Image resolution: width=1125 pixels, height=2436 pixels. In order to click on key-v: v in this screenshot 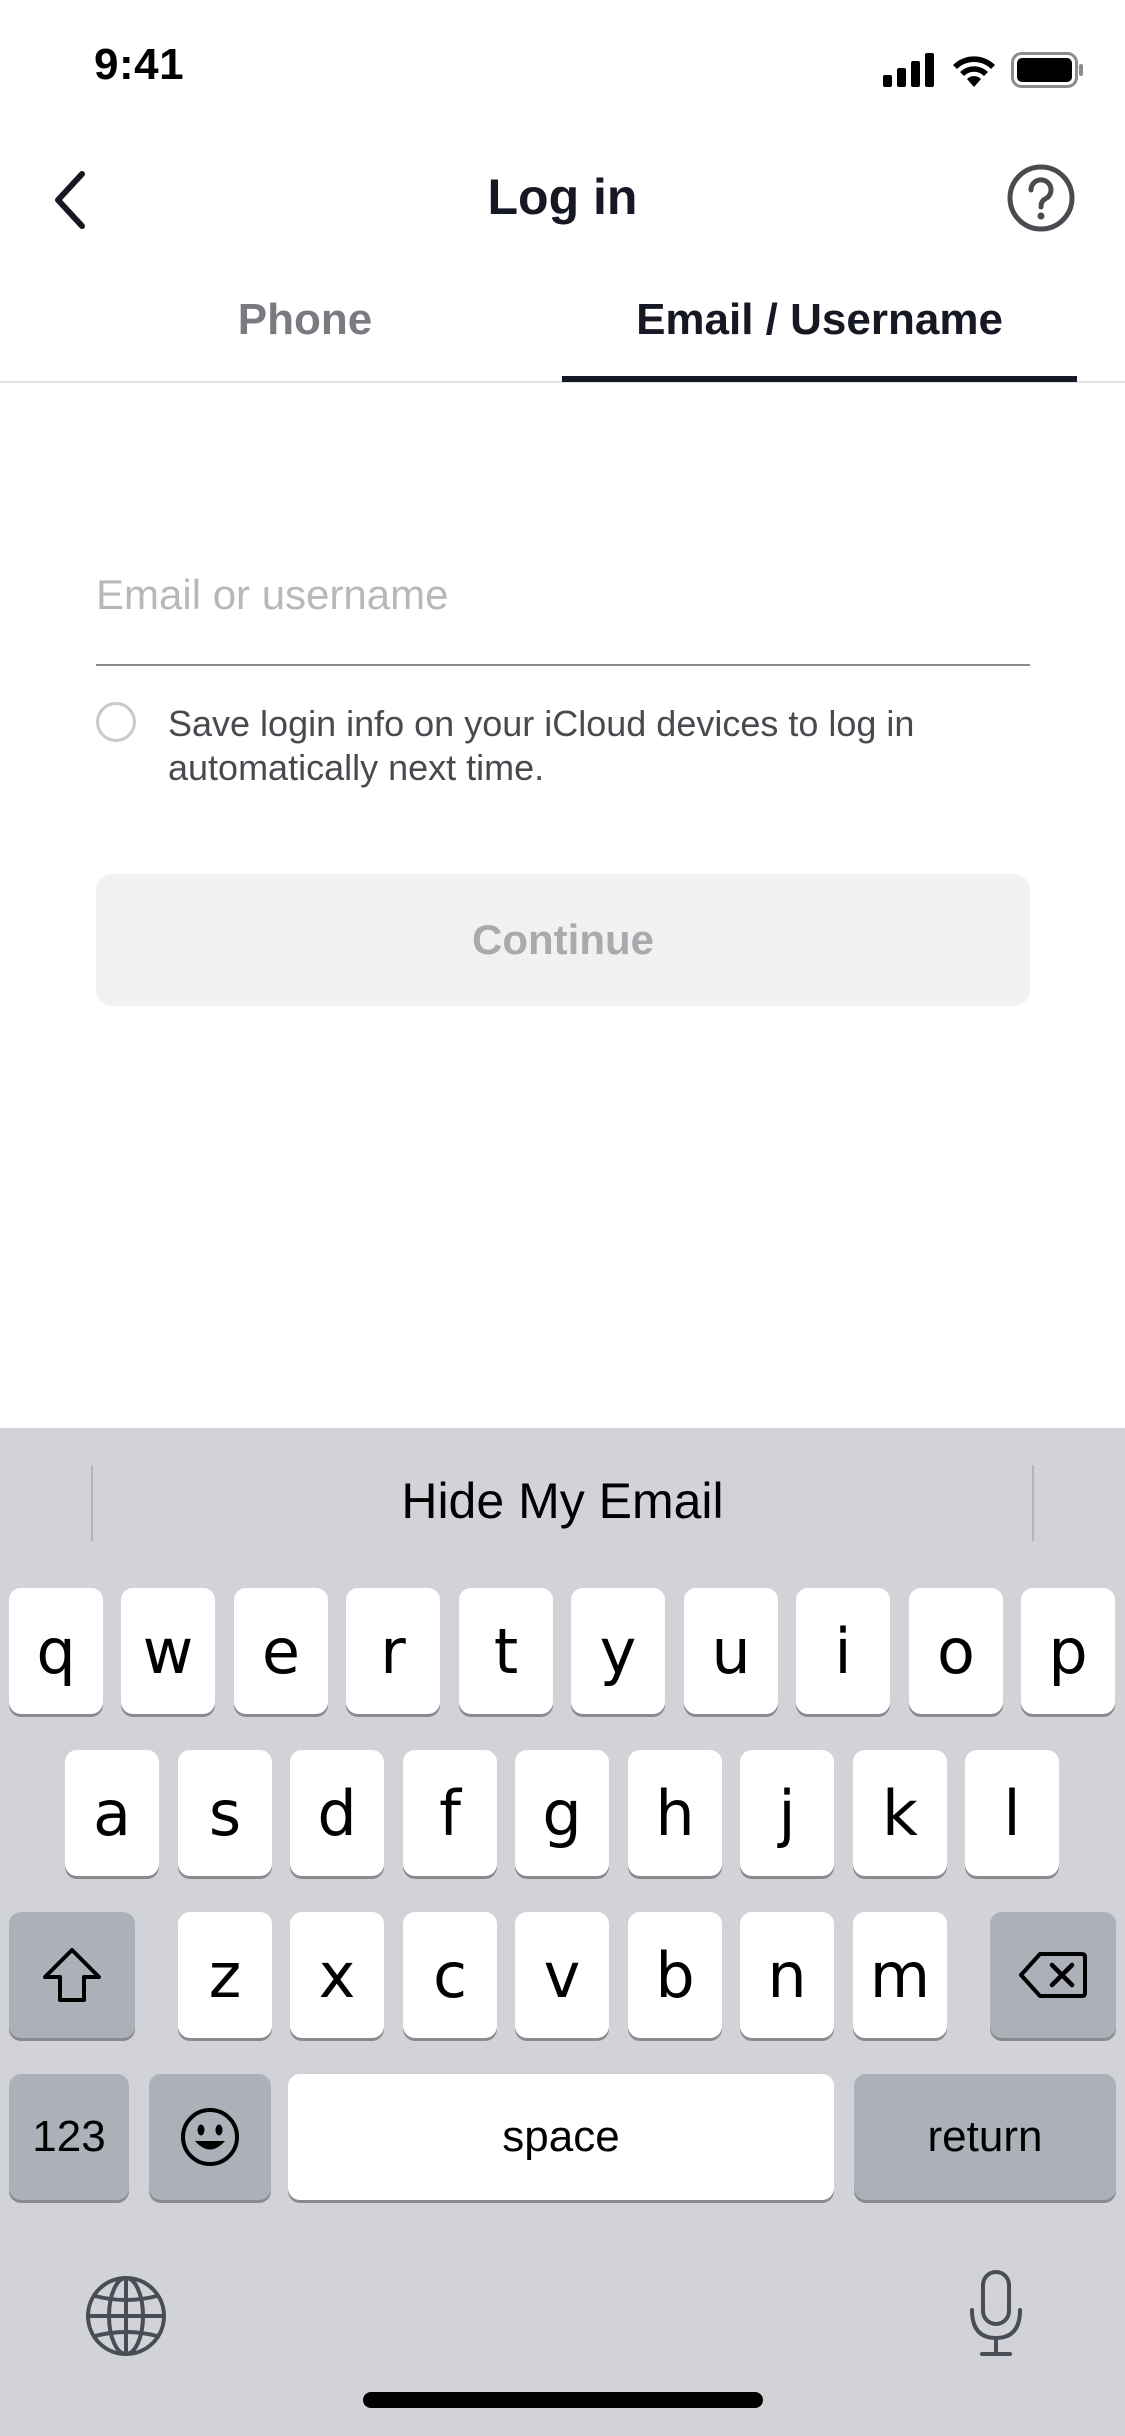, I will do `click(562, 1975)`.